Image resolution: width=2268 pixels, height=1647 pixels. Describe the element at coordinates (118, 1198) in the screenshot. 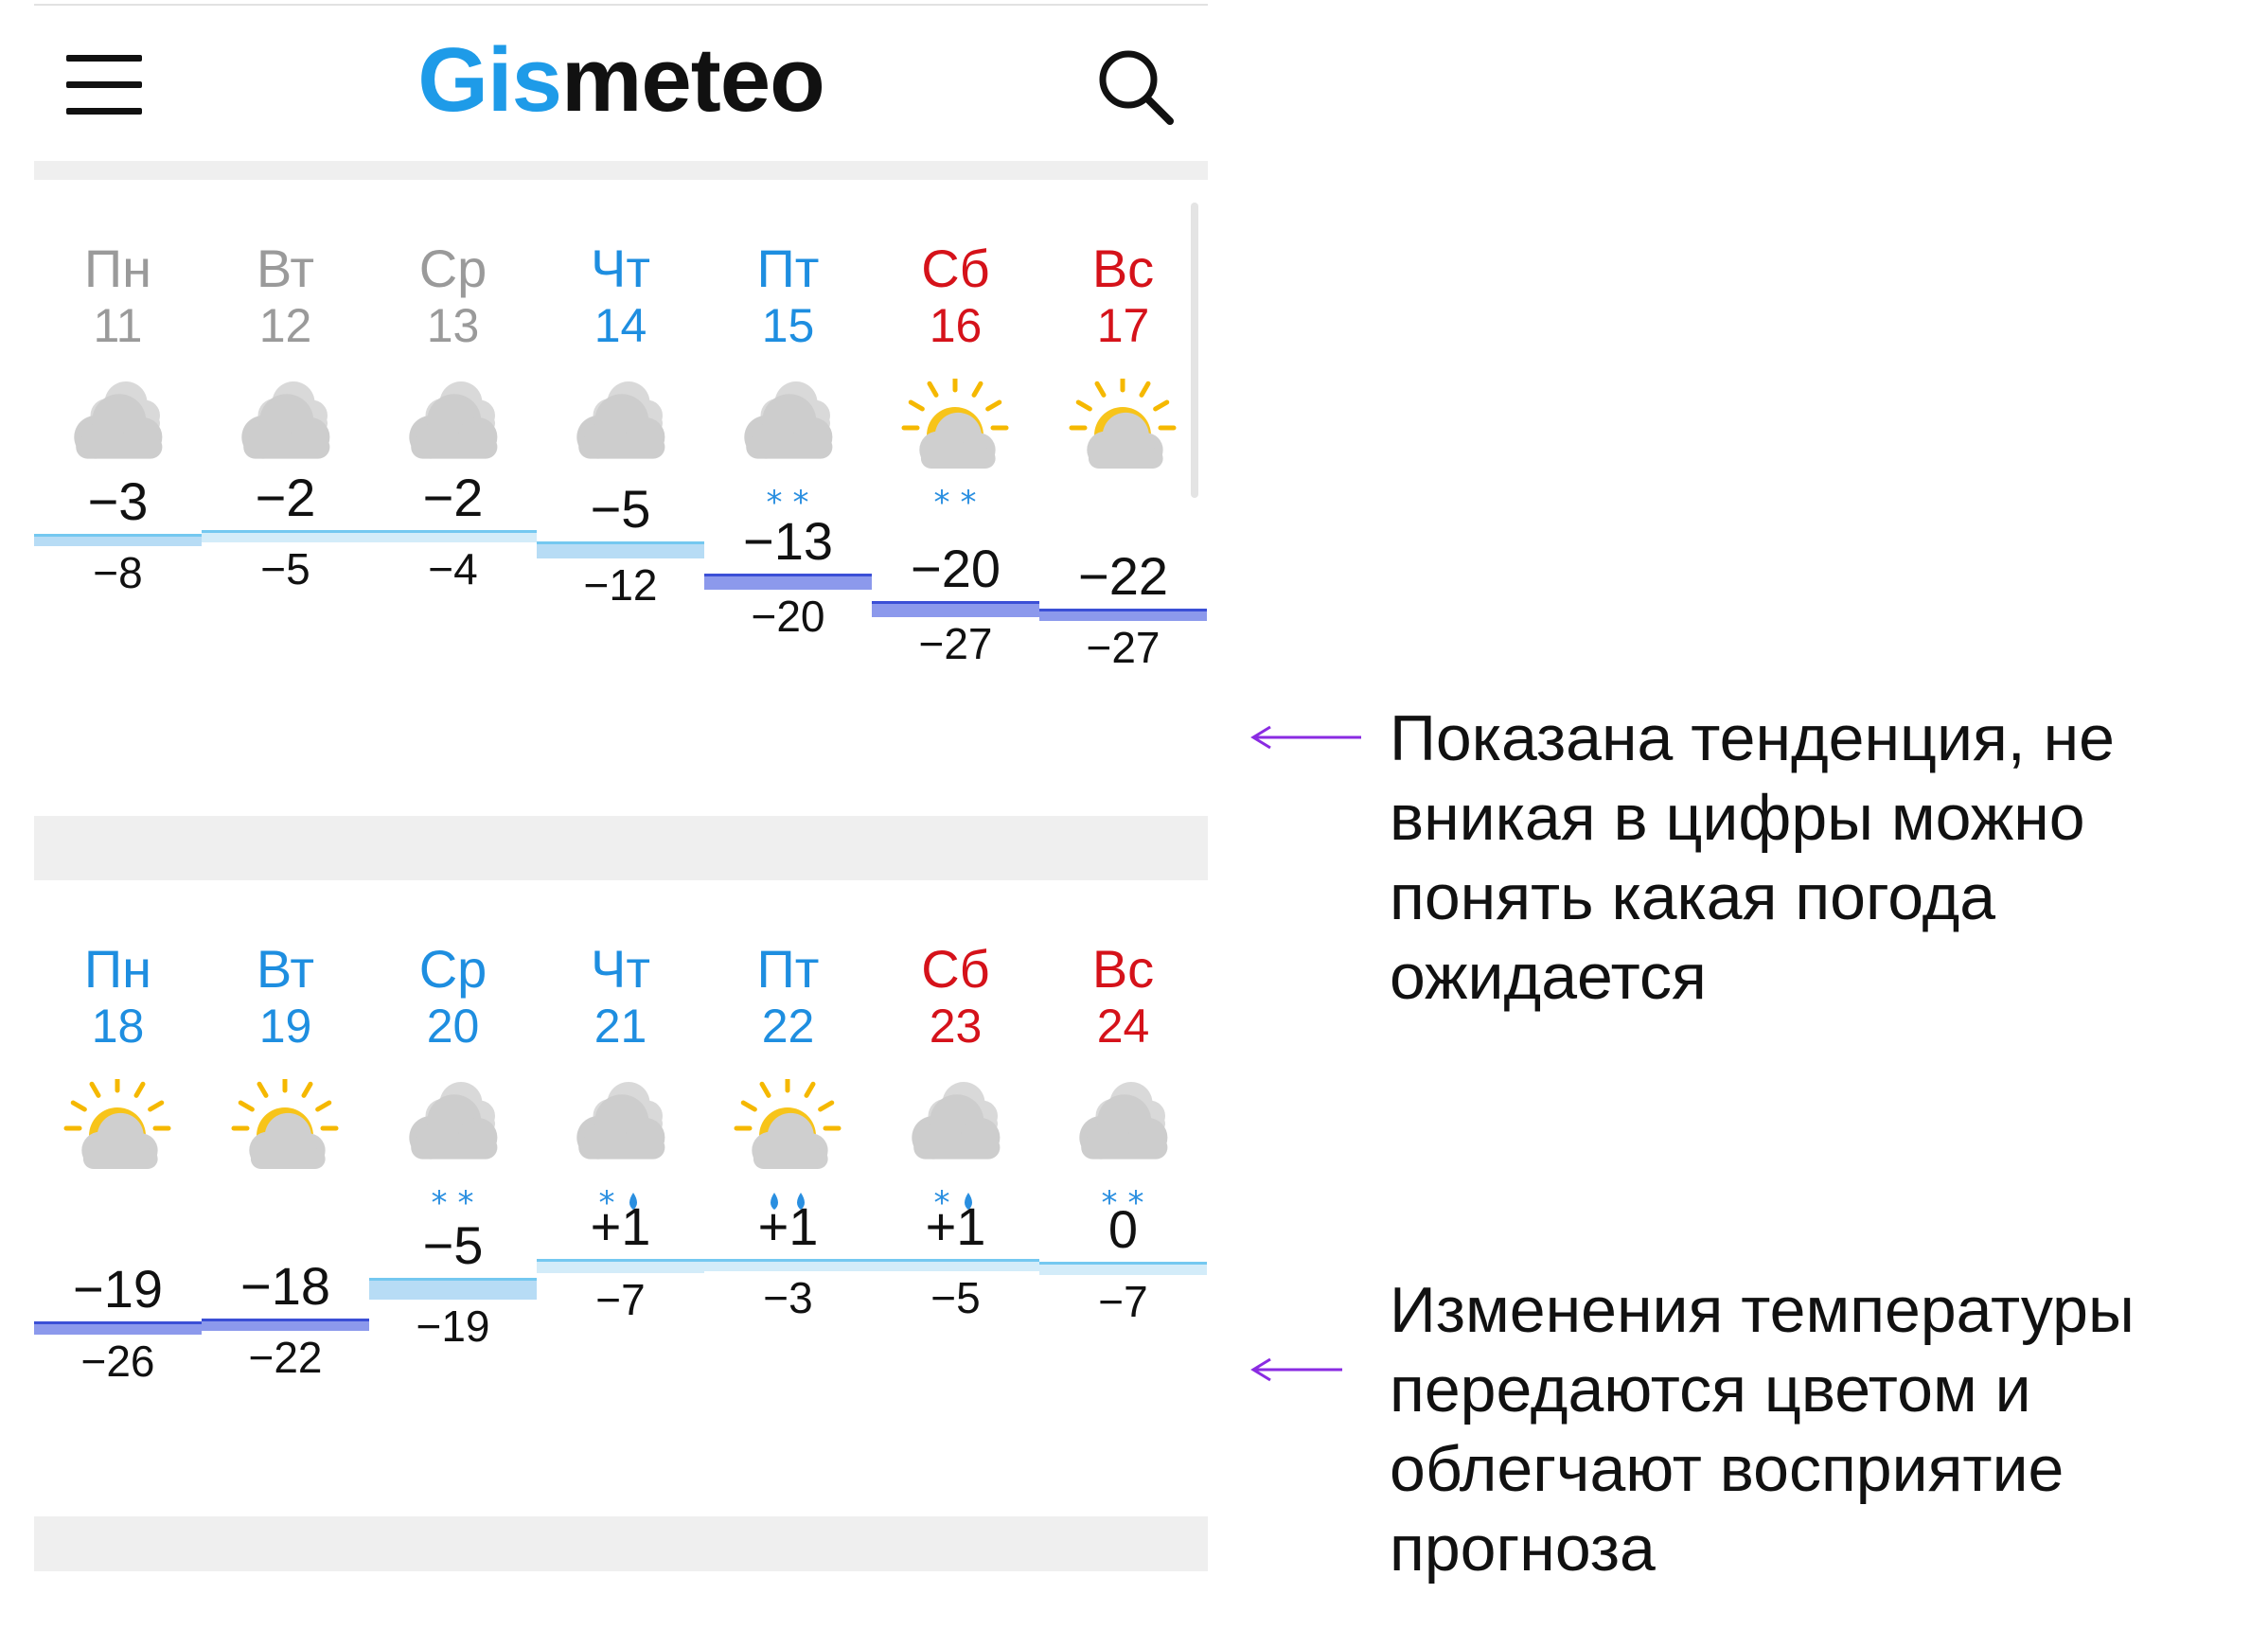

I see `day-column: Пн 18 −19 −26` at that location.